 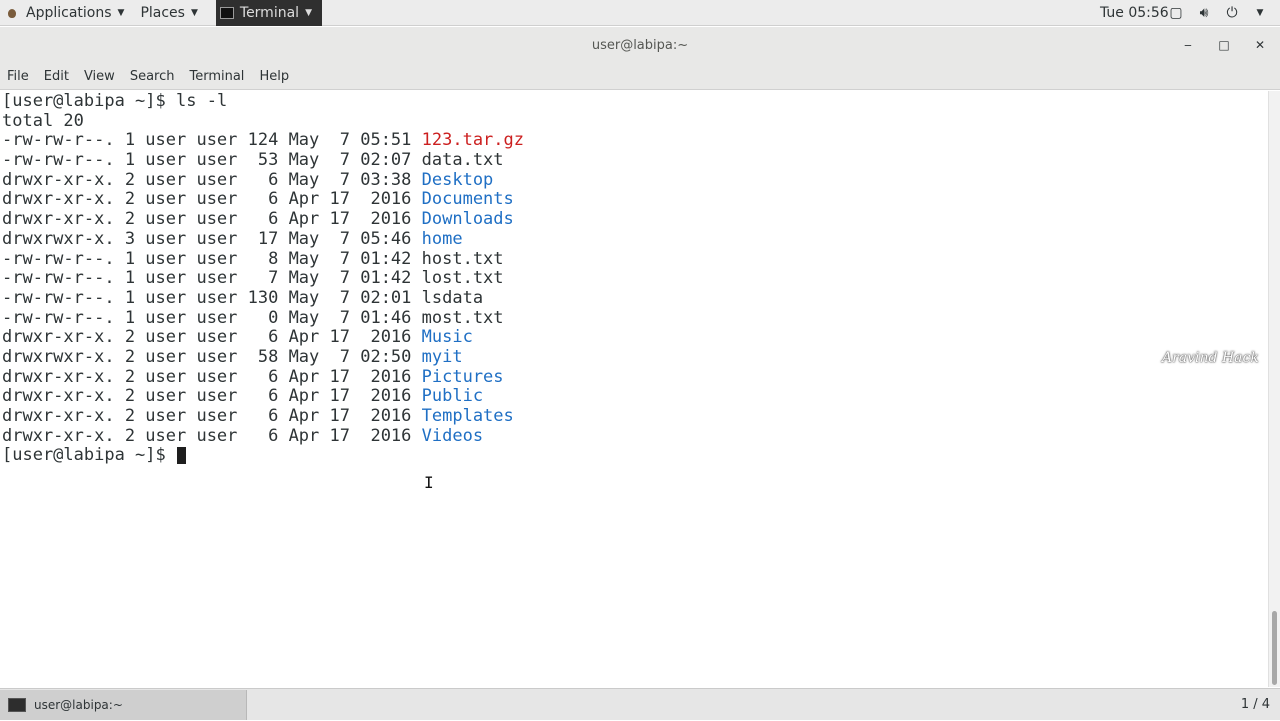 I want to click on file-name: myit, so click(x=442, y=356).